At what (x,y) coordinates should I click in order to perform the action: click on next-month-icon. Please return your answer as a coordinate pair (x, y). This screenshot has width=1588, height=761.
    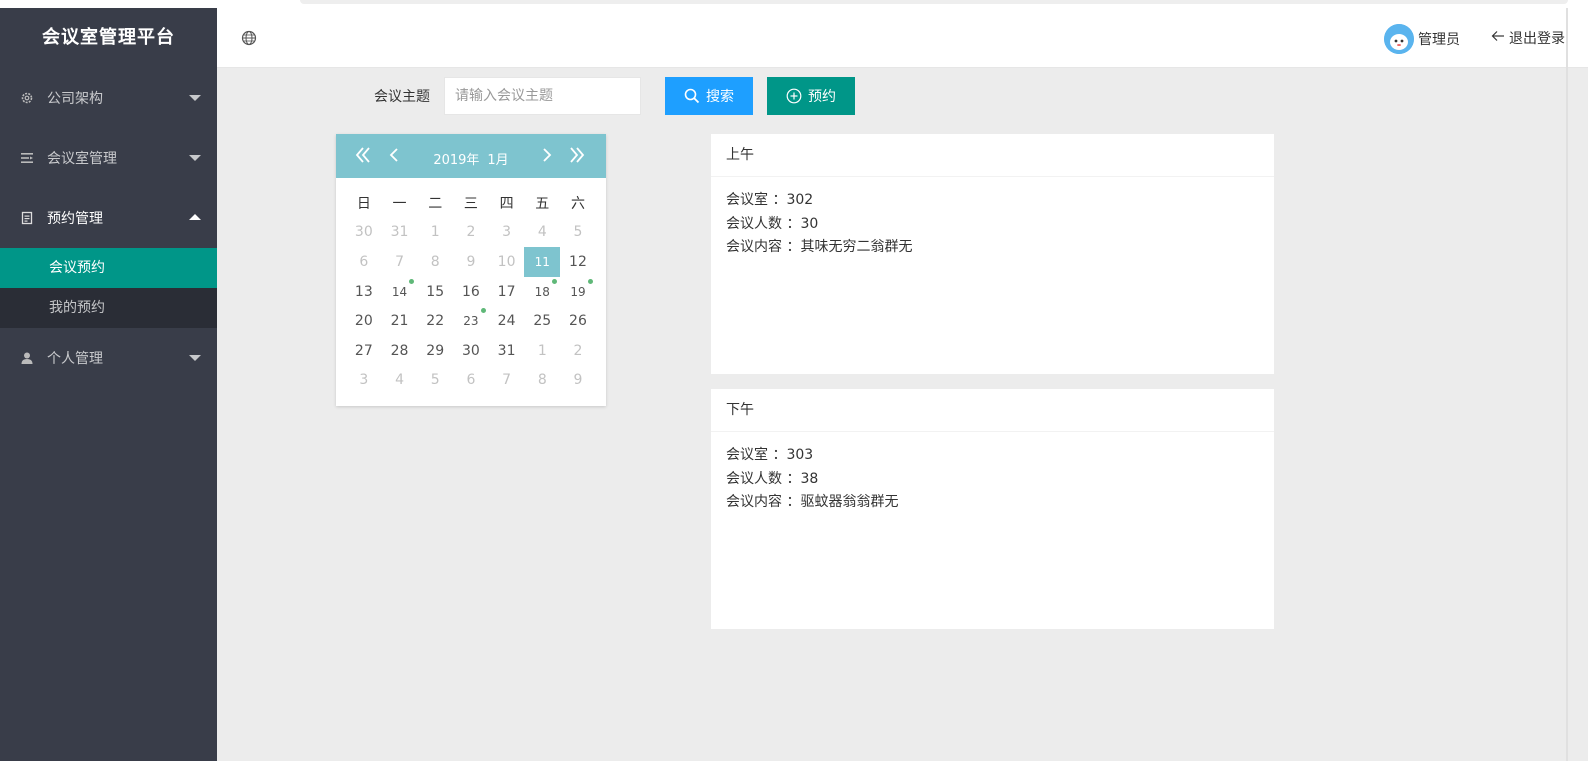
    Looking at the image, I should click on (547, 156).